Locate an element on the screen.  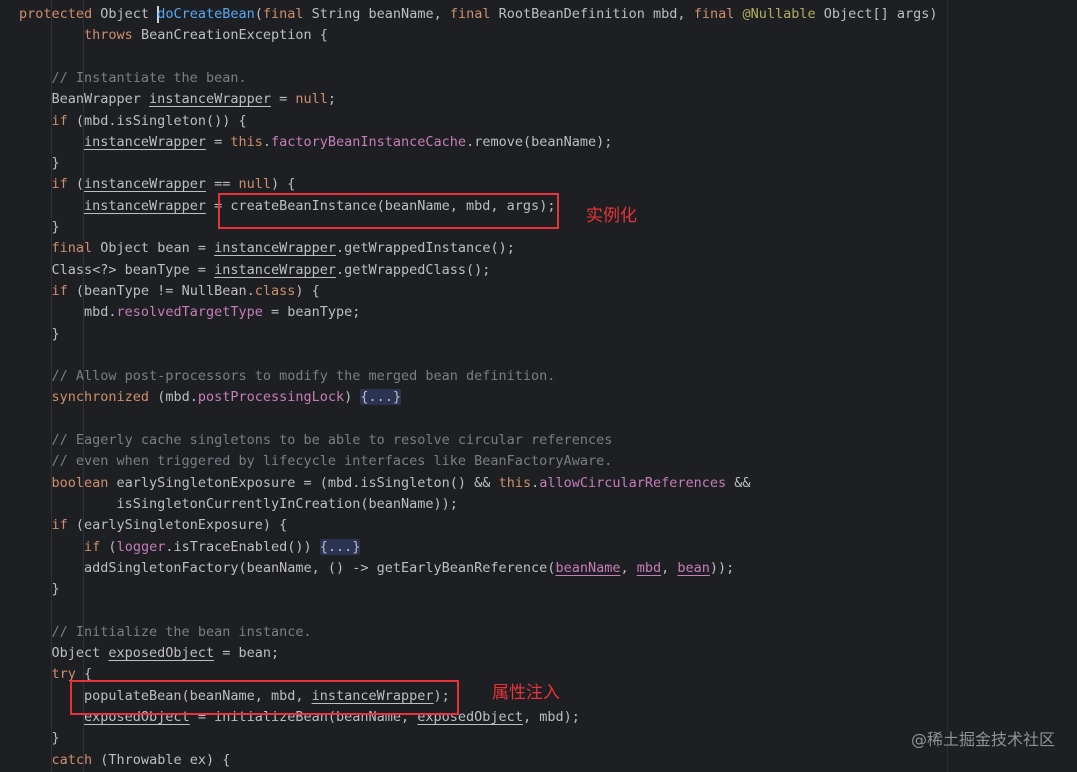
code-line: if (mbd.isSingleton()) { is located at coordinates (133, 121).